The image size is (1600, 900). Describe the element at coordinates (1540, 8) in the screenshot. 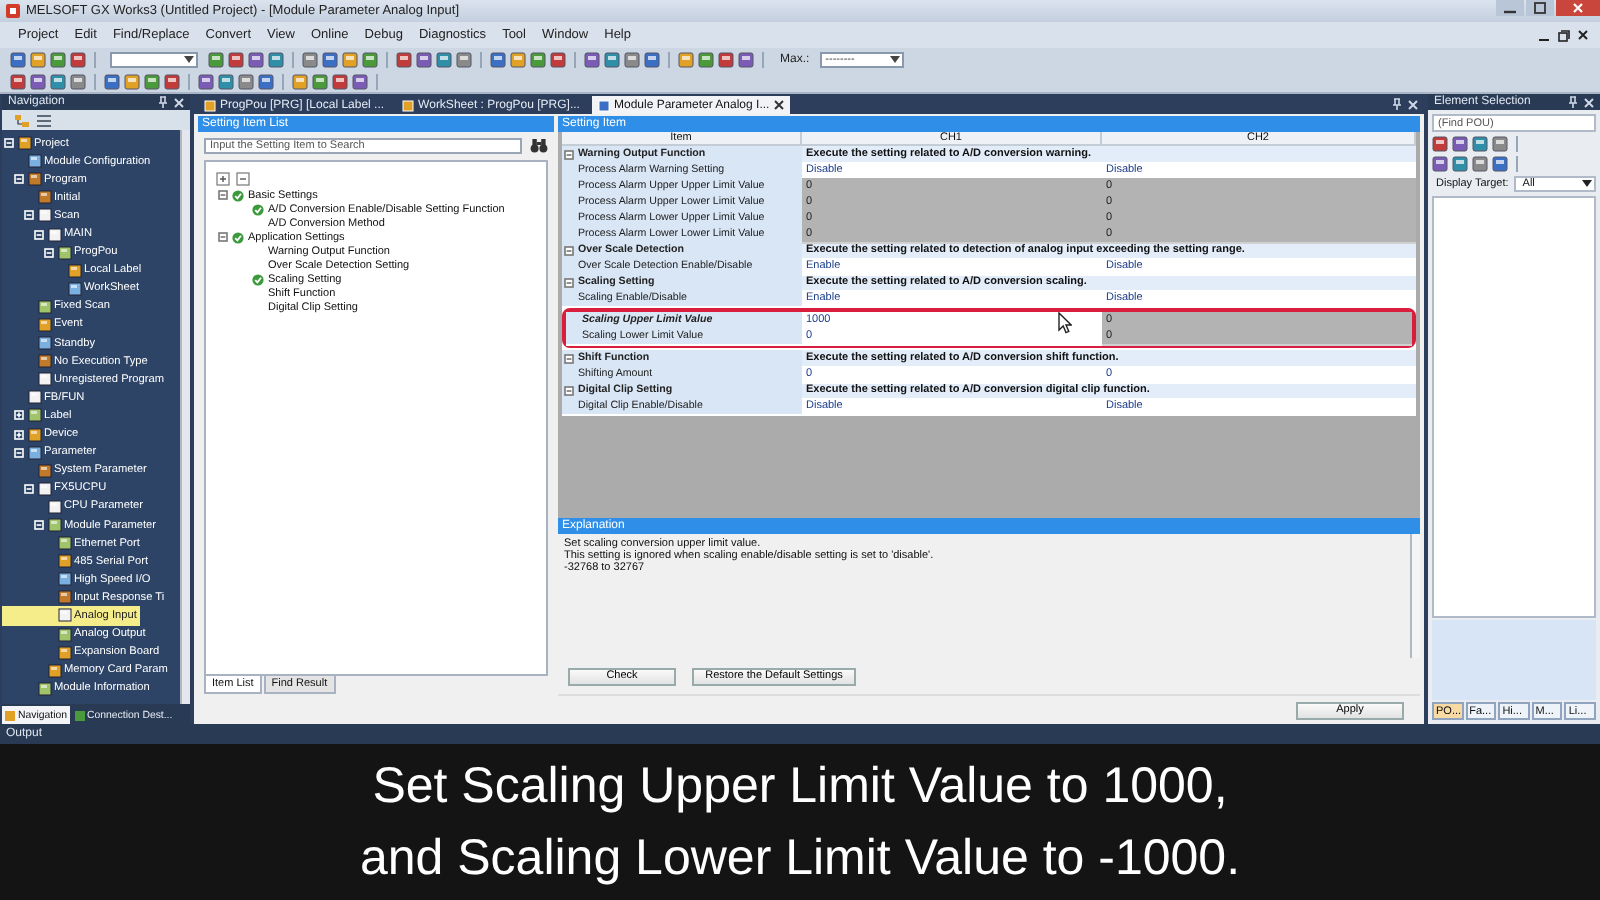

I see `maximize-button` at that location.